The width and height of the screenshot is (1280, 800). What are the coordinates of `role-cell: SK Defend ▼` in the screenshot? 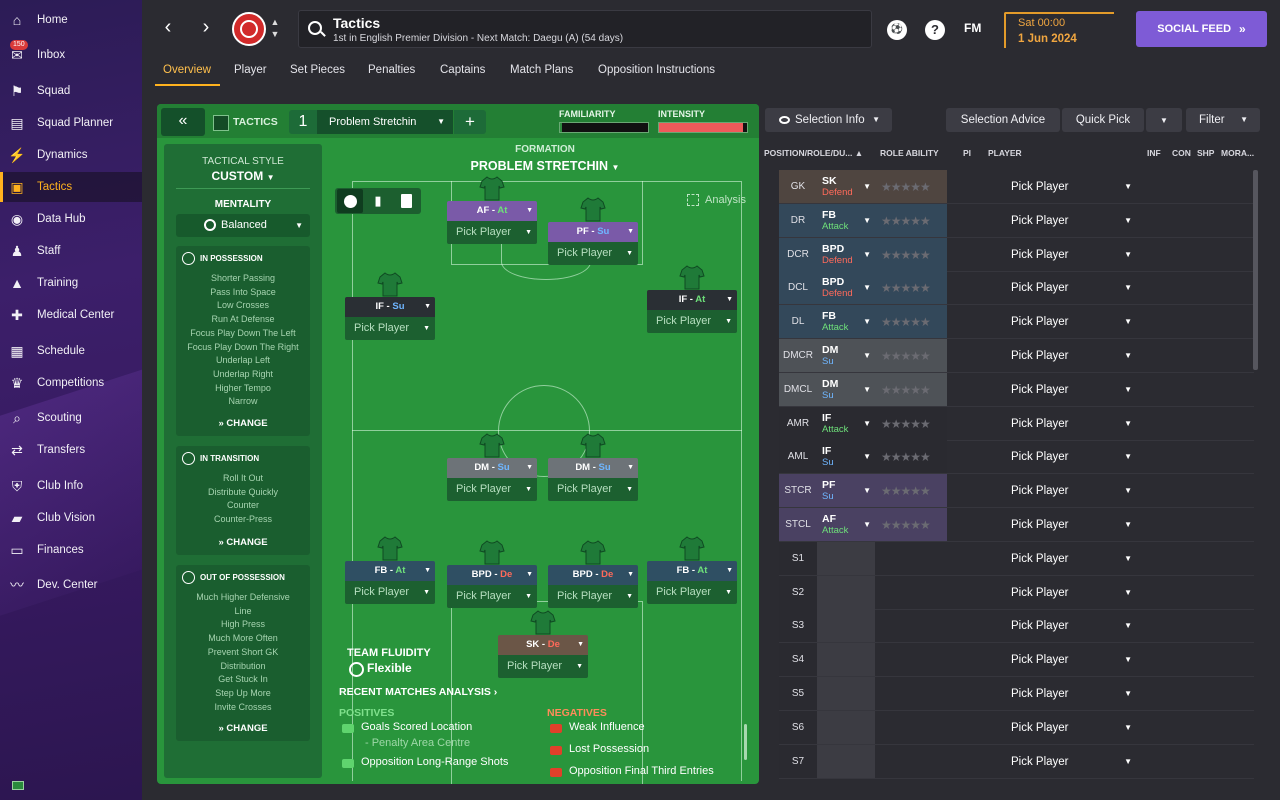 It's located at (846, 187).